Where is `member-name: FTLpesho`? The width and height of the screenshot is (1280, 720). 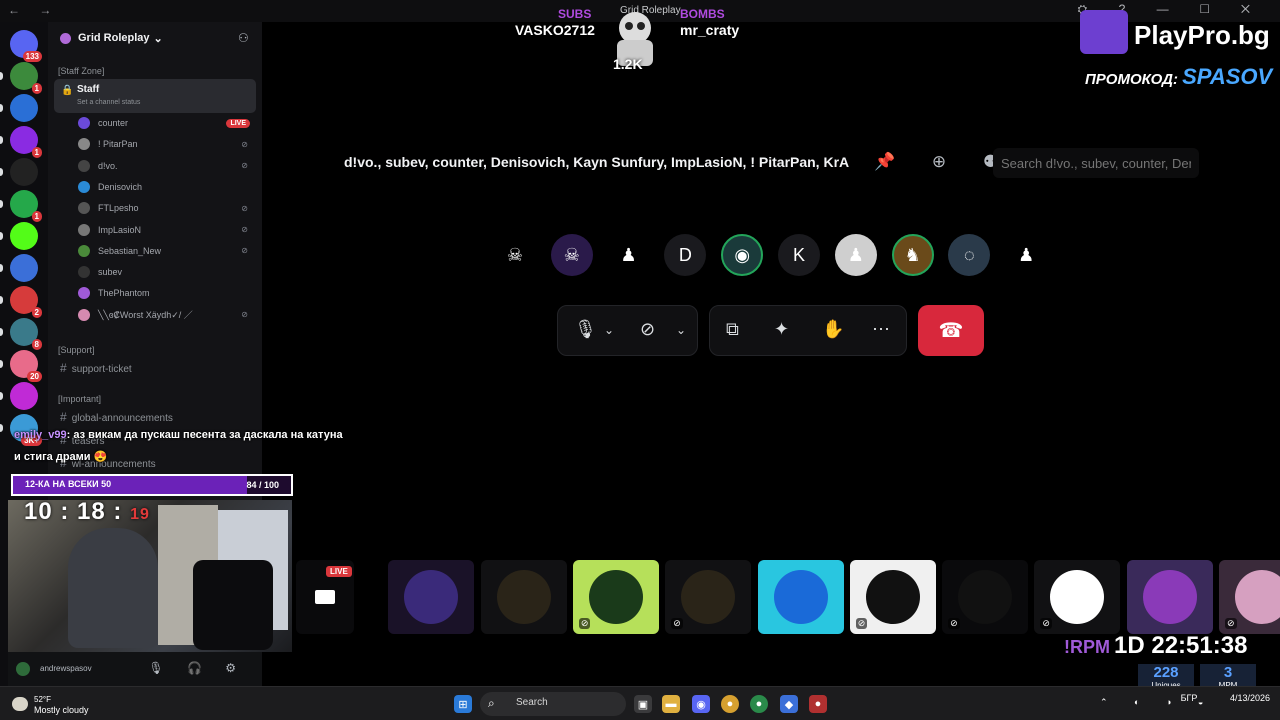 member-name: FTLpesho is located at coordinates (118, 208).